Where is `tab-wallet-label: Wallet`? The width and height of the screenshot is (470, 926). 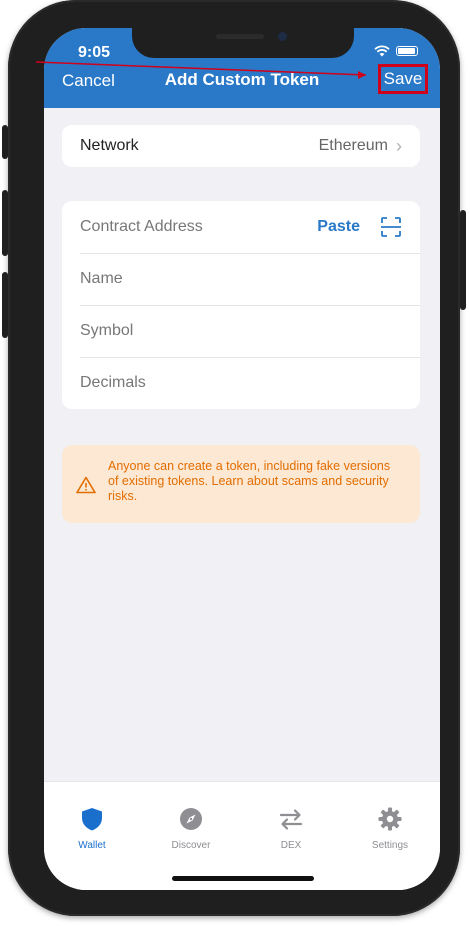
tab-wallet-label: Wallet is located at coordinates (92, 845).